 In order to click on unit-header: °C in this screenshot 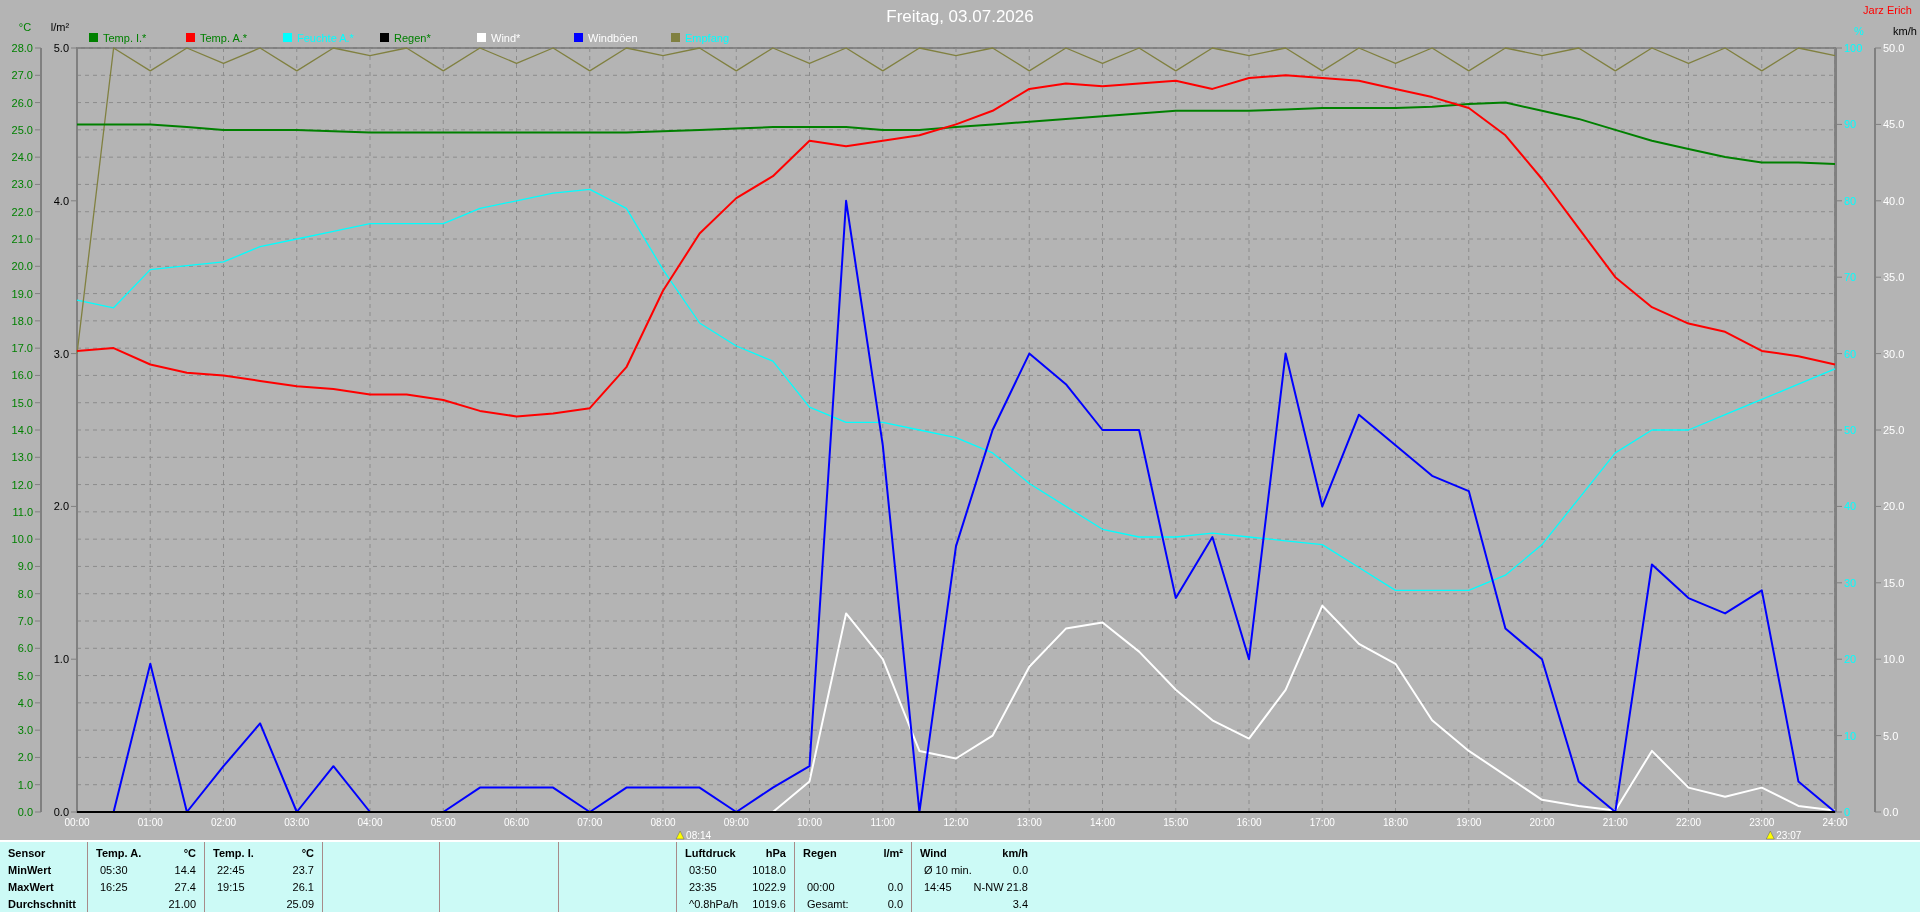, I will do `click(307, 852)`.